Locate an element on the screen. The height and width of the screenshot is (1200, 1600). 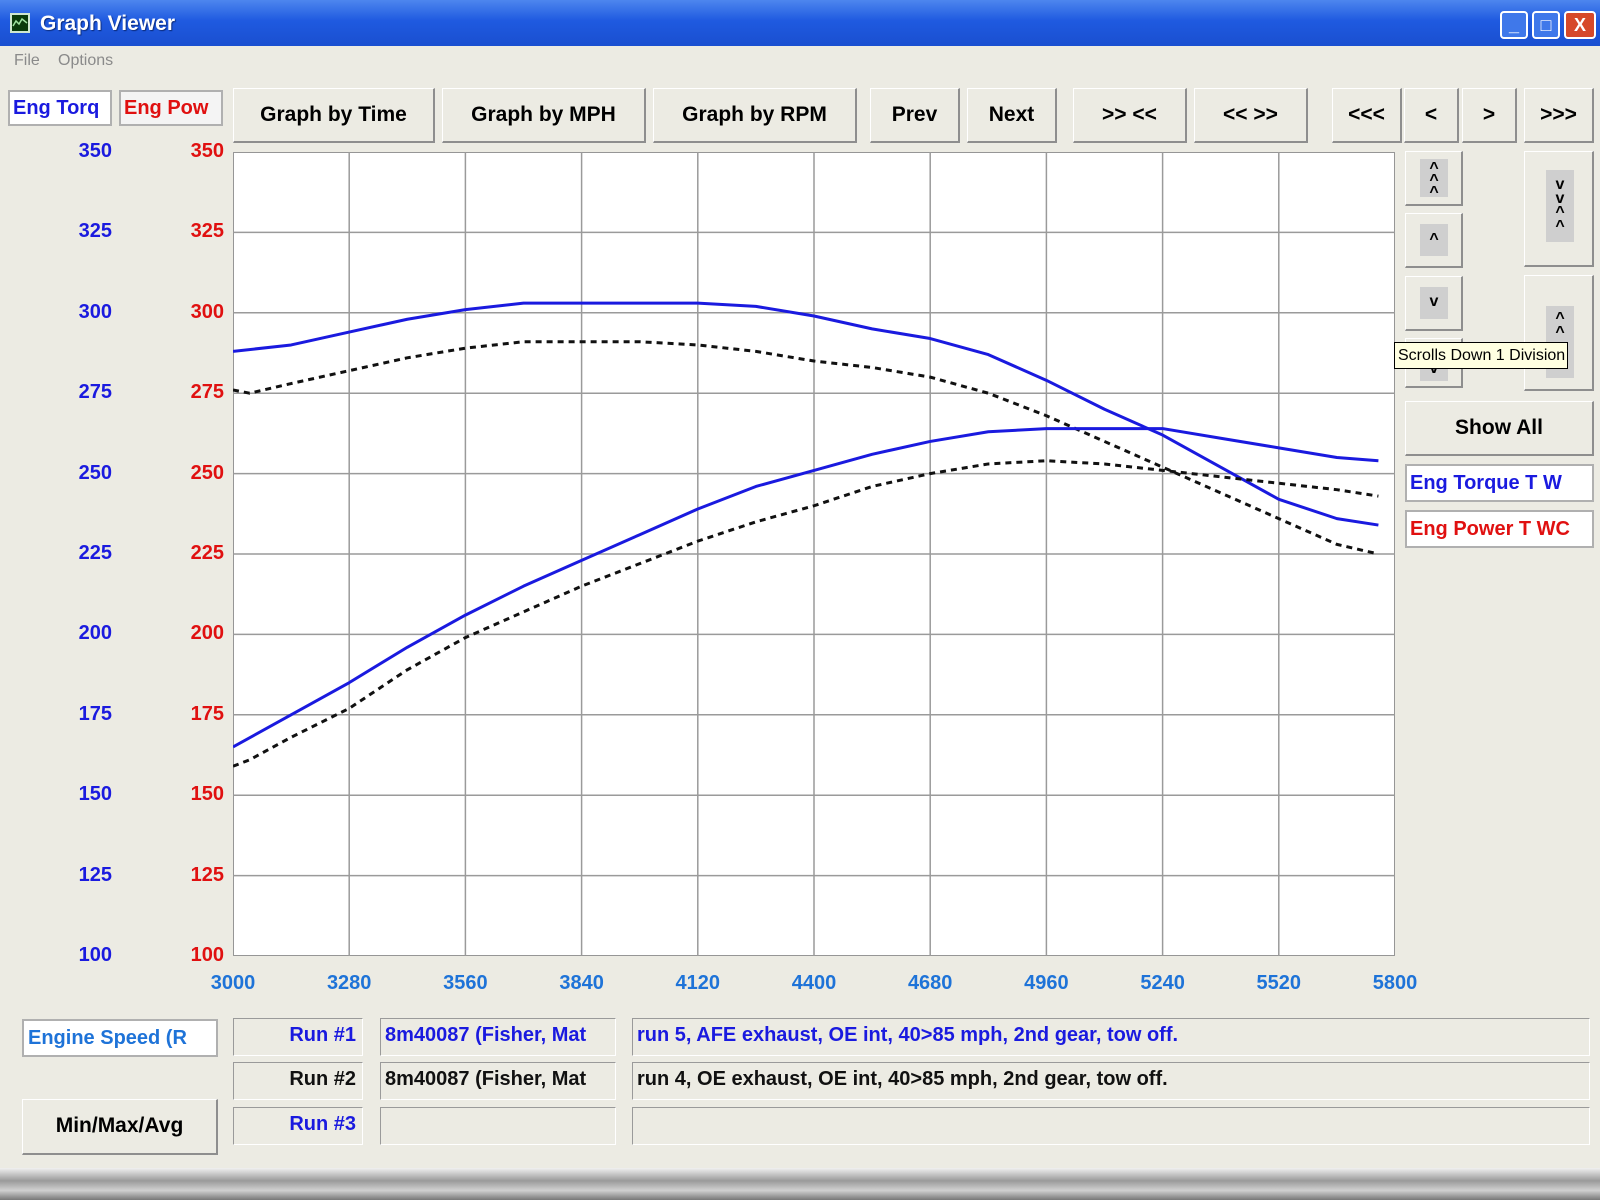
min-max-avg-button: Min/Max/Avg is located at coordinates (120, 1127).